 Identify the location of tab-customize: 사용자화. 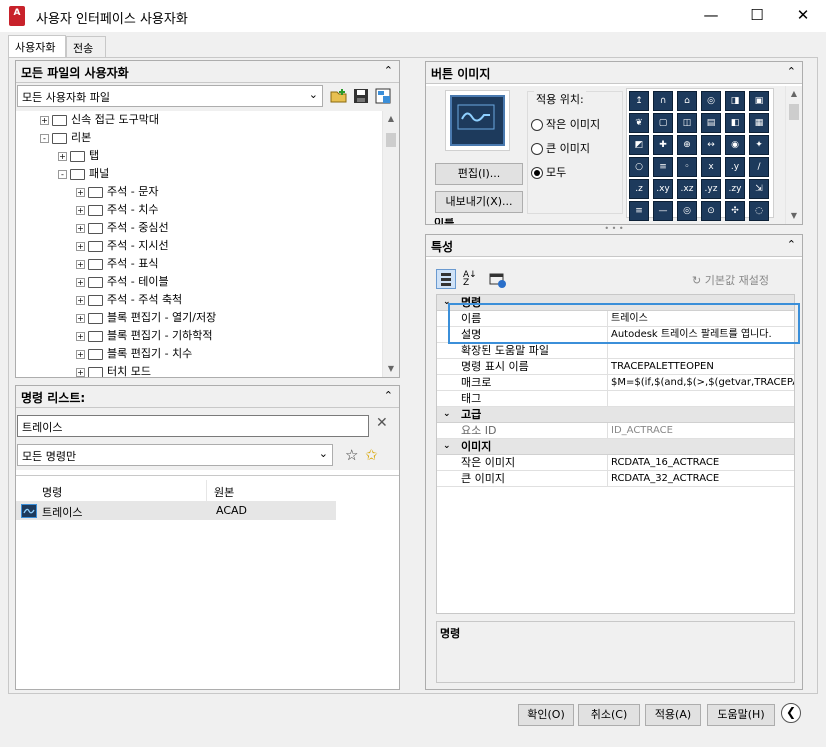
(37, 46).